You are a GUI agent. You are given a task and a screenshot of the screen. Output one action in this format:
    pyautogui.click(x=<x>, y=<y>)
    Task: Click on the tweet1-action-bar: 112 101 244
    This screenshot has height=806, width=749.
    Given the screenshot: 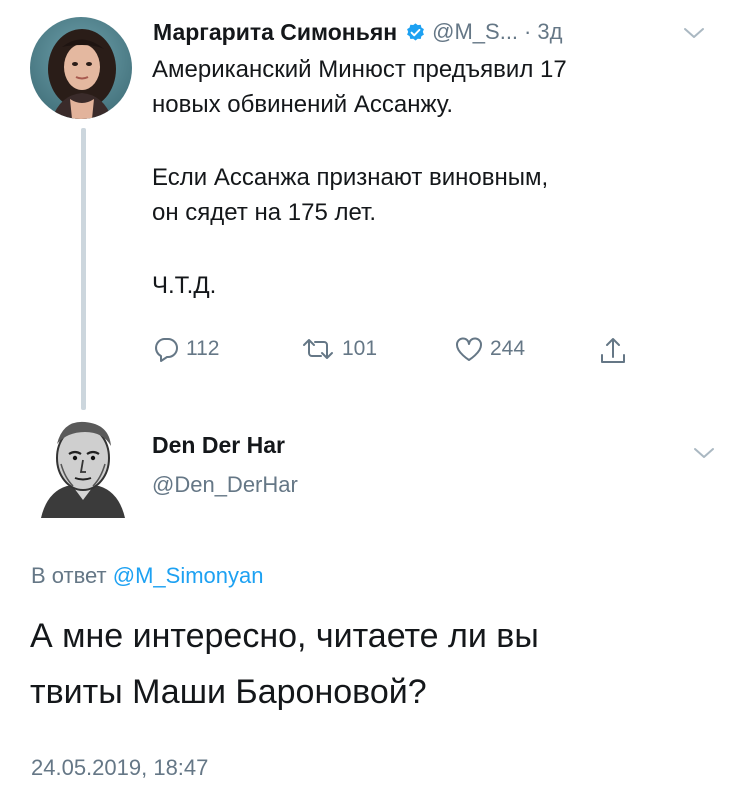 What is the action you would take?
    pyautogui.click(x=402, y=355)
    